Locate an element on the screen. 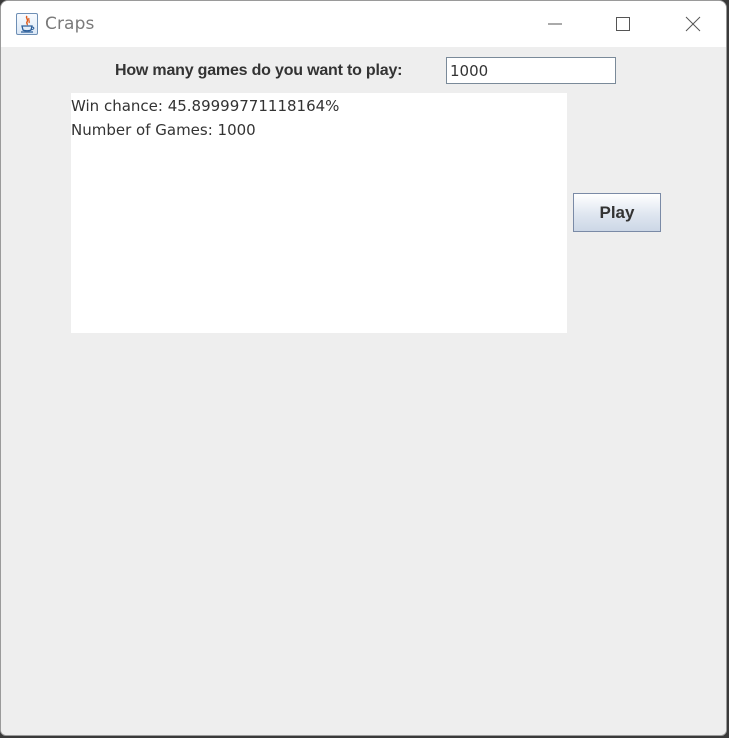 The height and width of the screenshot is (738, 729). window-title: Craps is located at coordinates (70, 24).